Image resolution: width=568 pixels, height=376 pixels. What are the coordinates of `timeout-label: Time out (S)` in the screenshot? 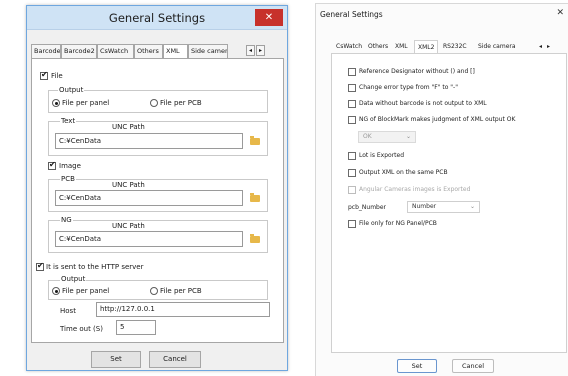 It's located at (81, 329).